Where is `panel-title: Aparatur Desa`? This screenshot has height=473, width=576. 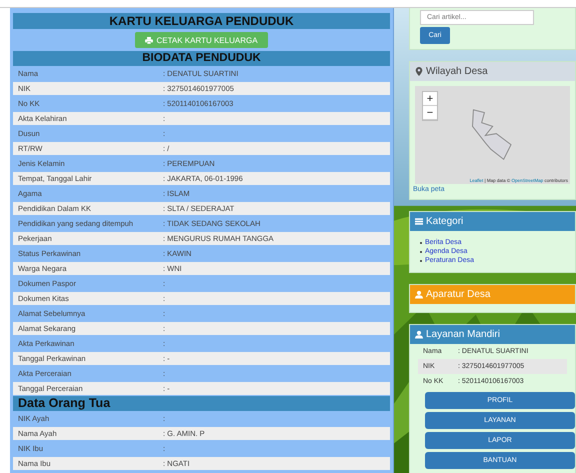 panel-title: Aparatur Desa is located at coordinates (458, 294).